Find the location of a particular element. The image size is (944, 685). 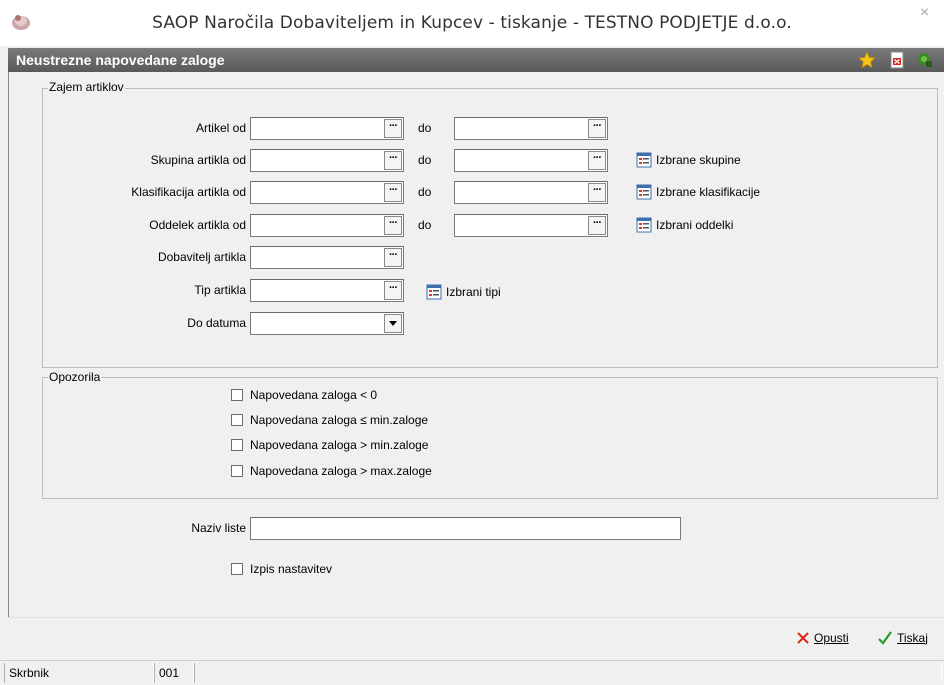

star-icon is located at coordinates (867, 60).